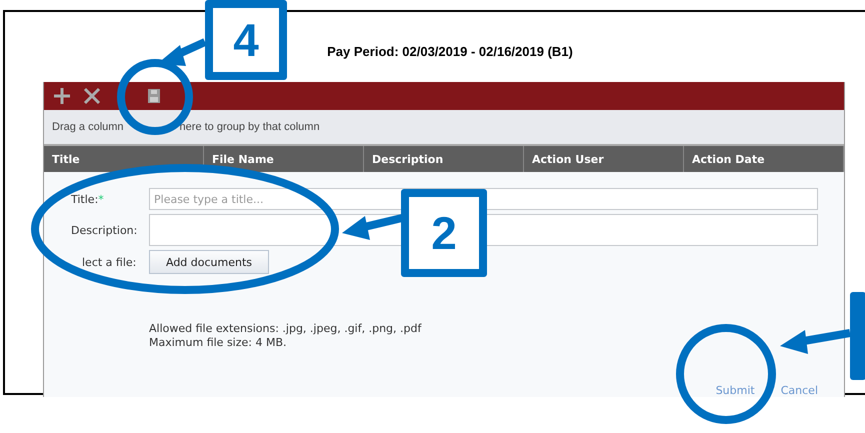 This screenshot has height=433, width=865. Describe the element at coordinates (604, 159) in the screenshot. I see `column-header: Action User` at that location.